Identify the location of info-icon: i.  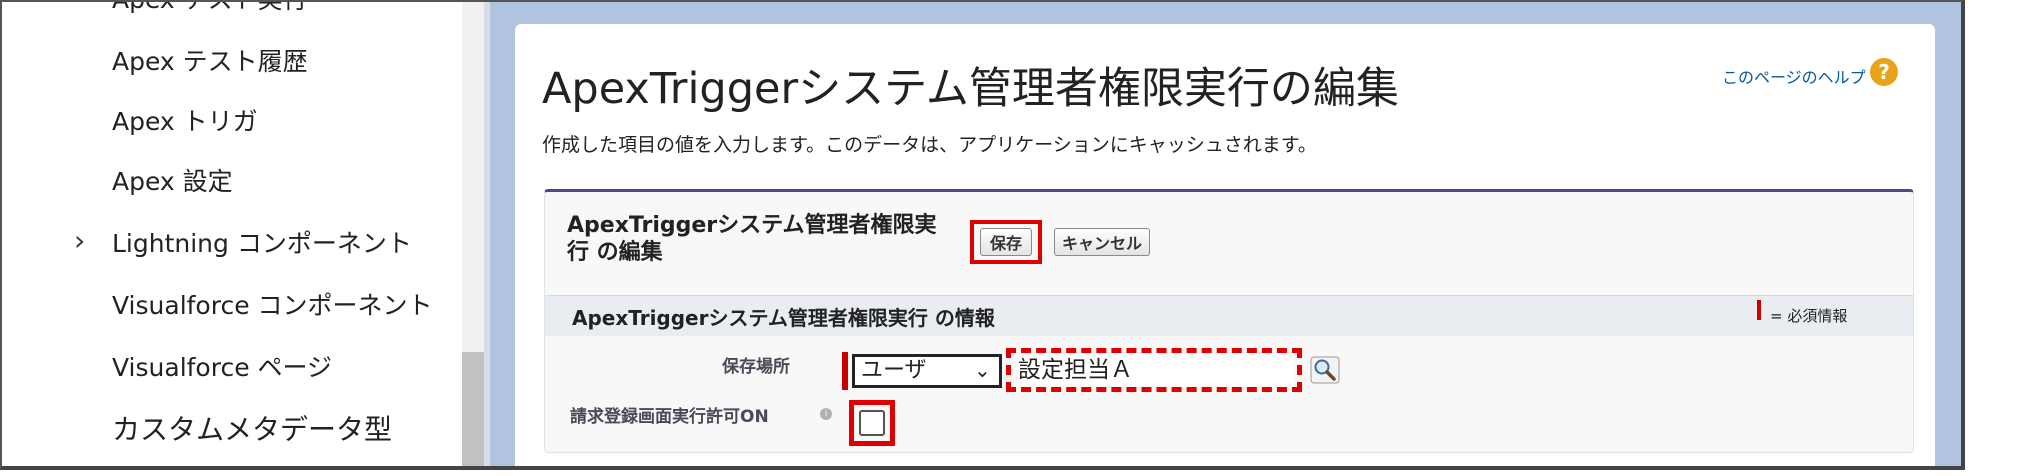
(826, 414).